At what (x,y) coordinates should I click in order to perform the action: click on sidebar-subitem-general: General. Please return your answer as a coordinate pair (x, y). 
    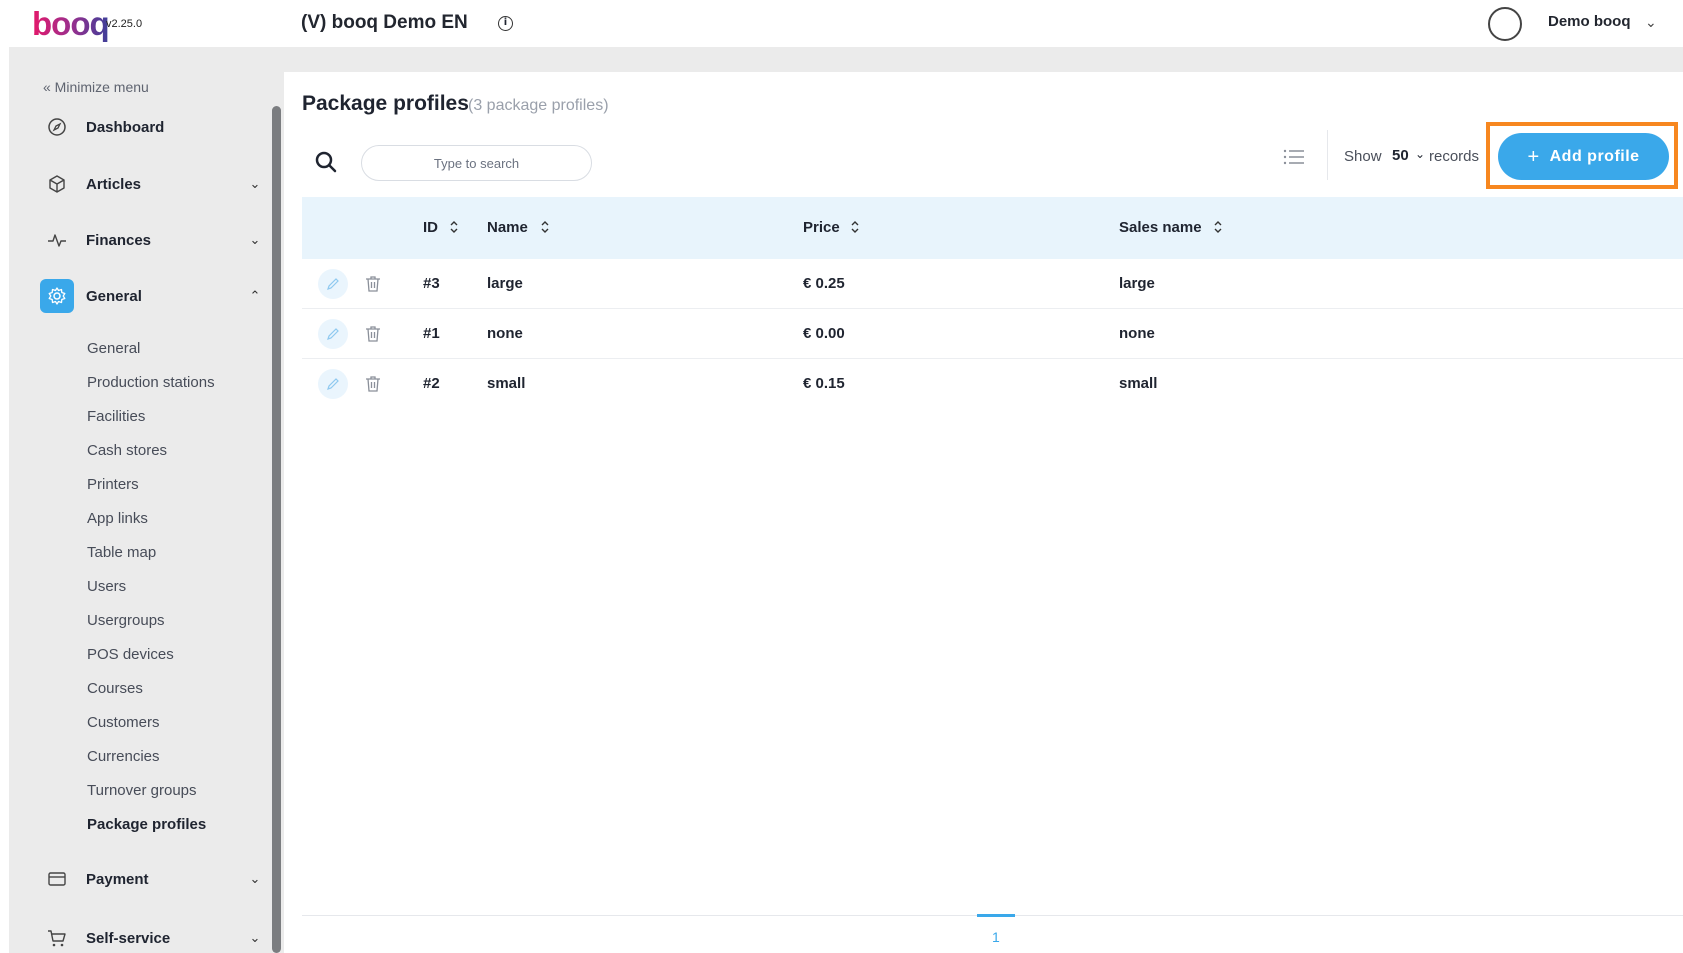
    Looking at the image, I should click on (113, 348).